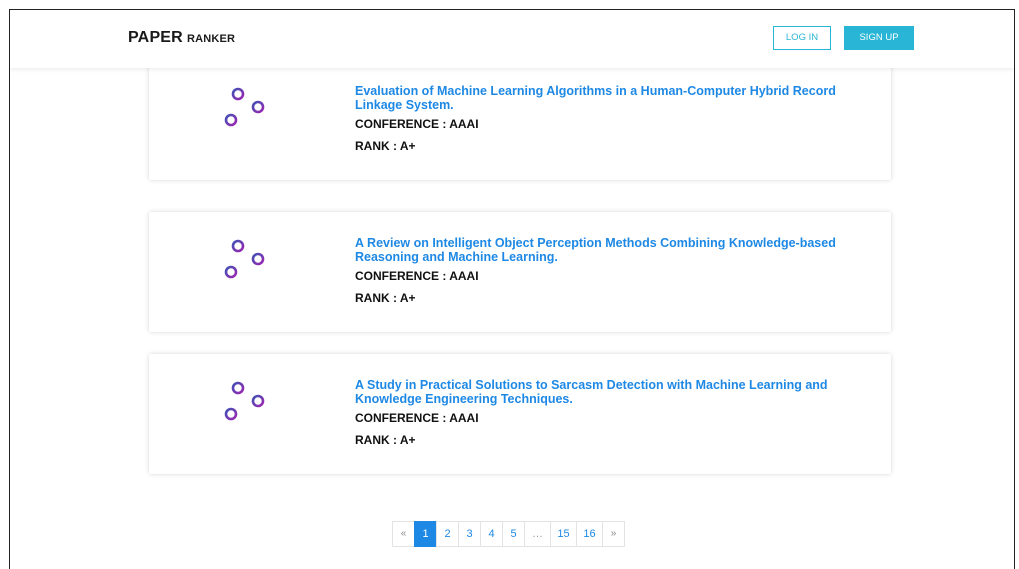 The width and height of the screenshot is (1019, 569). What do you see at coordinates (425, 534) in the screenshot?
I see `pagination-page-1: 1` at bounding box center [425, 534].